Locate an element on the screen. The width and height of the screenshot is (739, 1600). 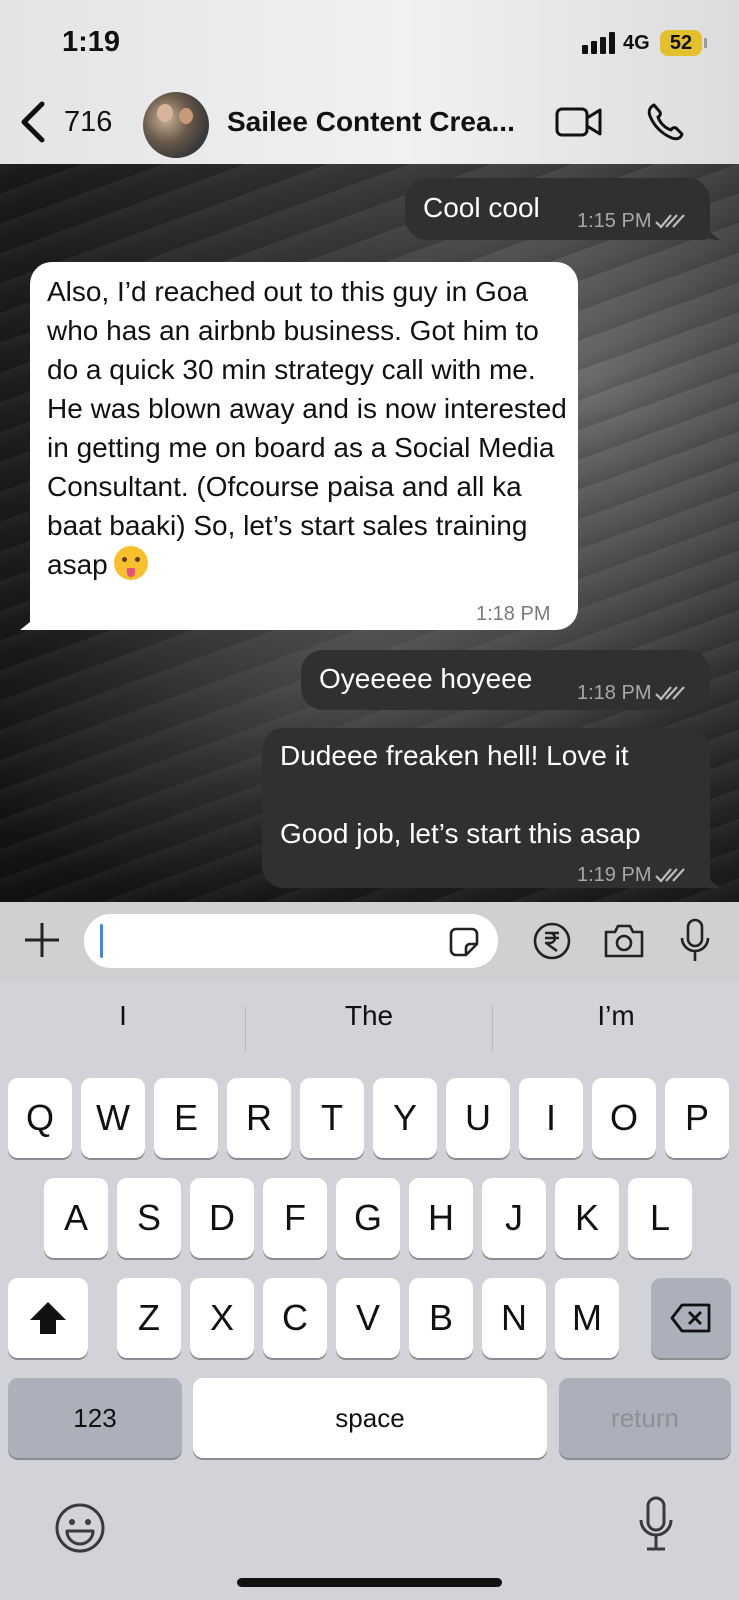
unread-count: 716 is located at coordinates (88, 122).